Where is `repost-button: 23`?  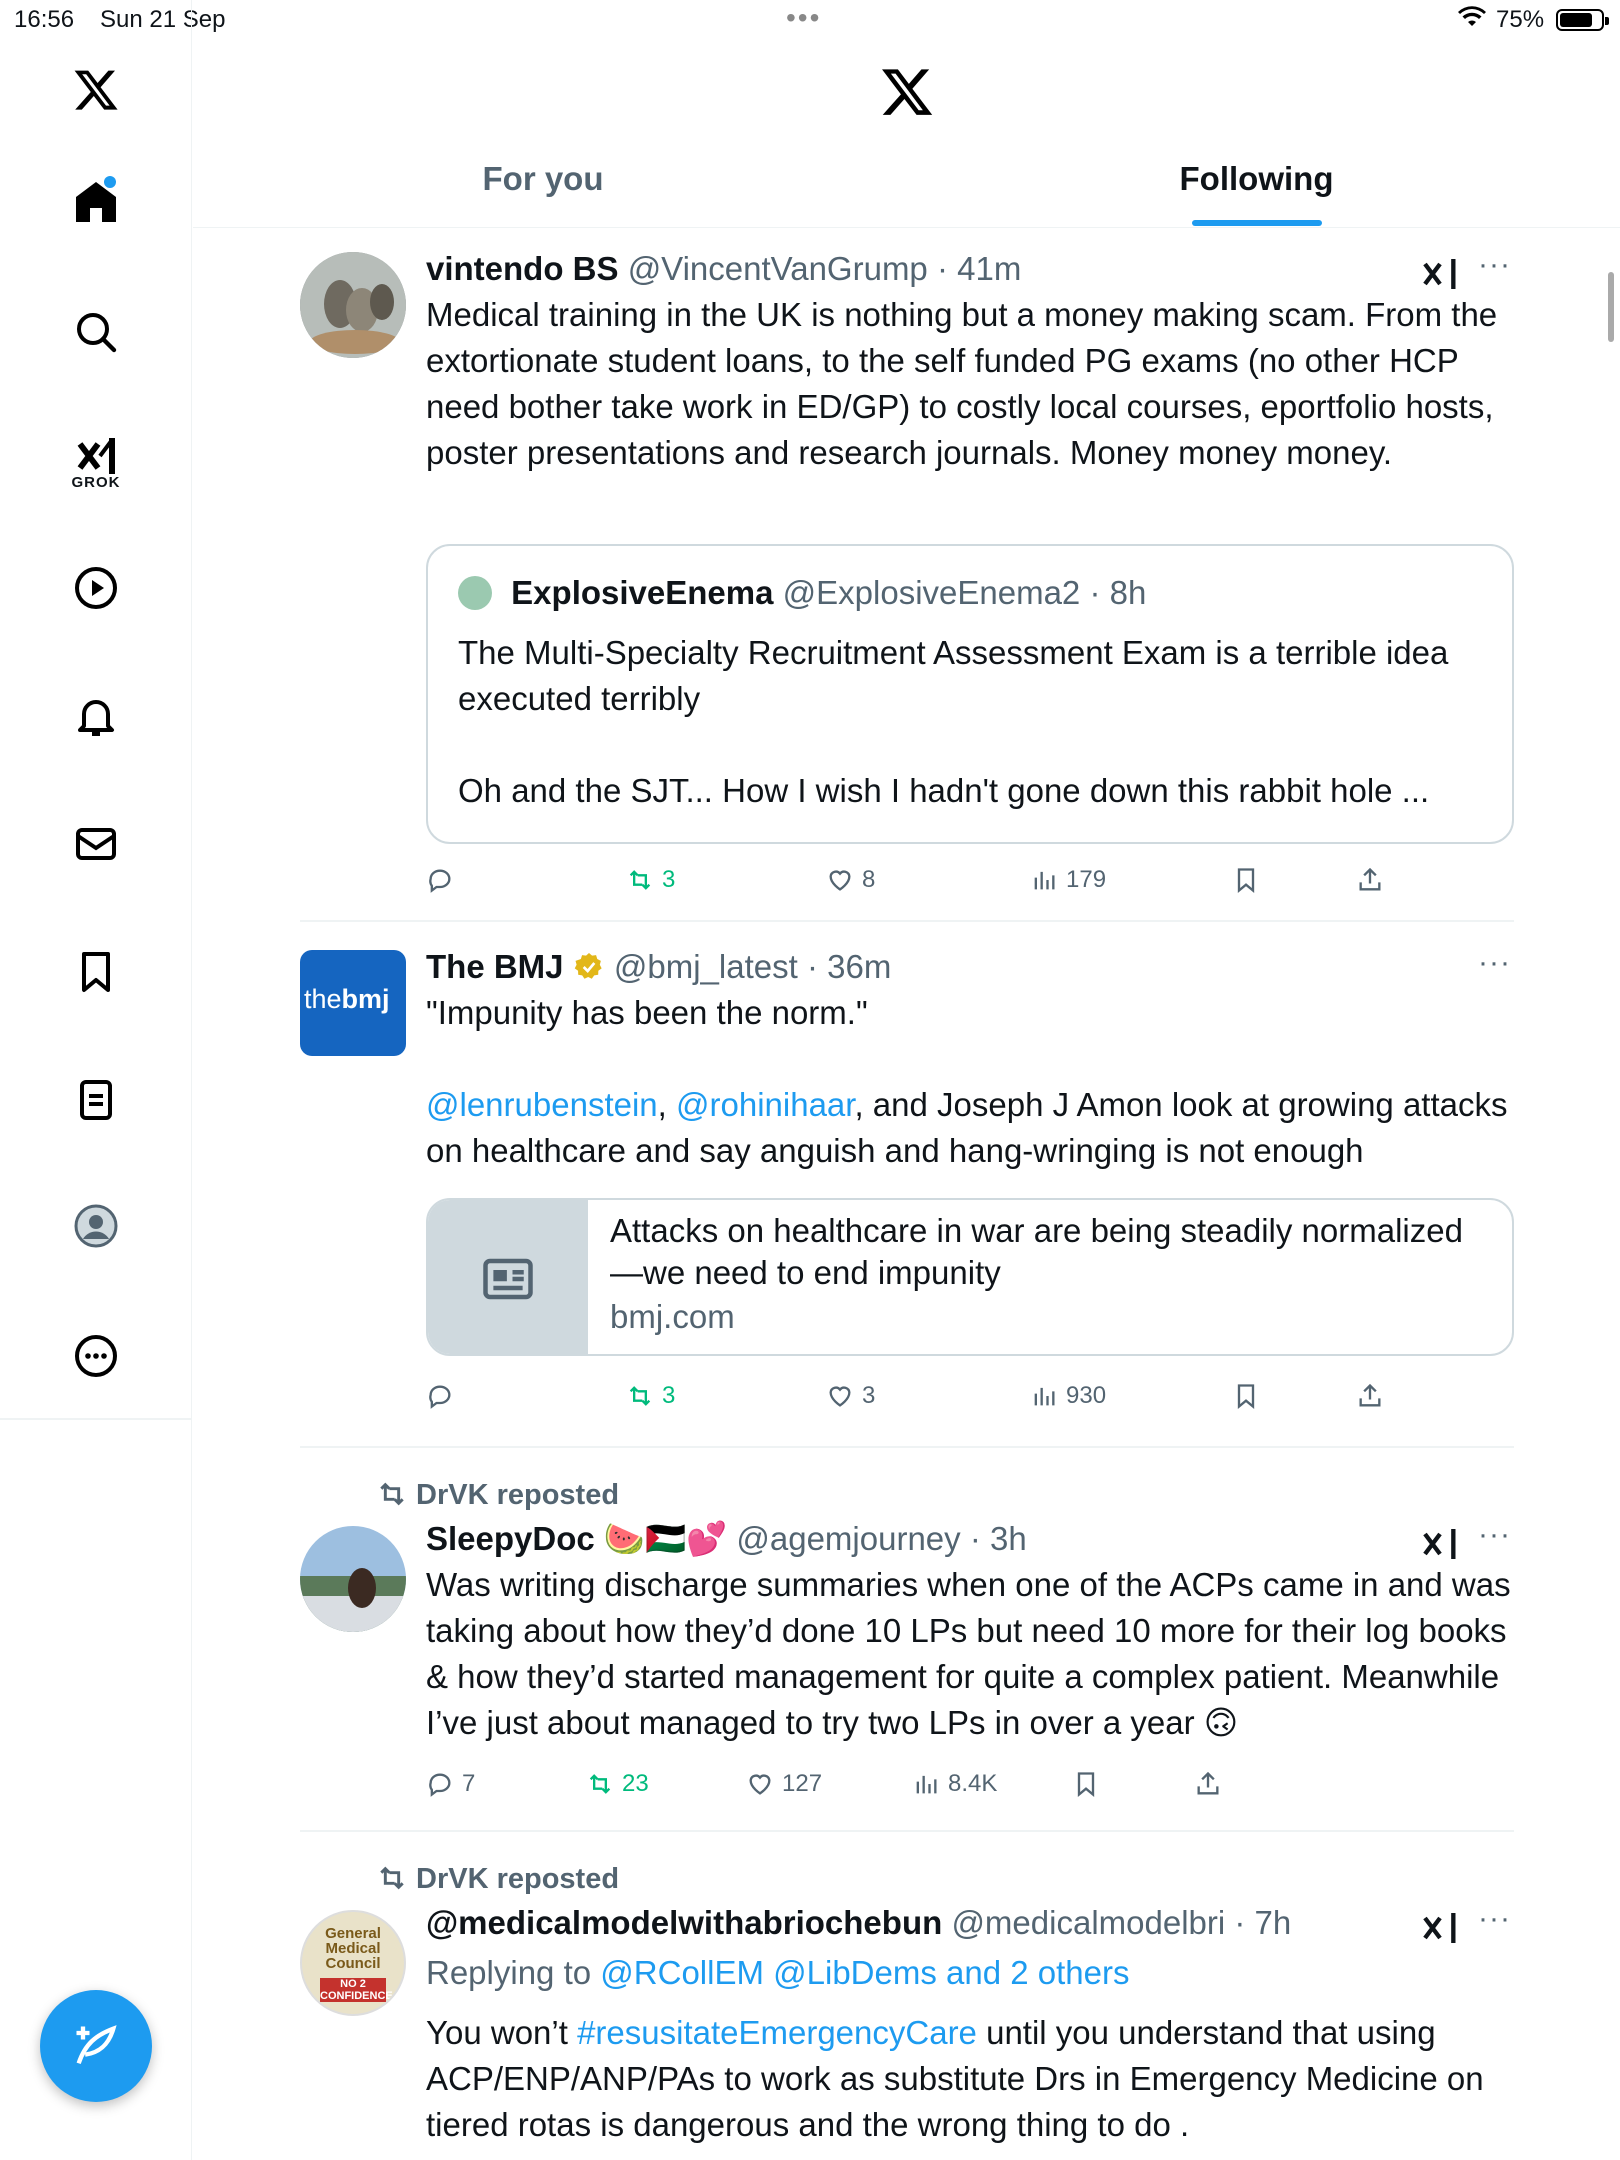 repost-button: 23 is located at coordinates (617, 1784).